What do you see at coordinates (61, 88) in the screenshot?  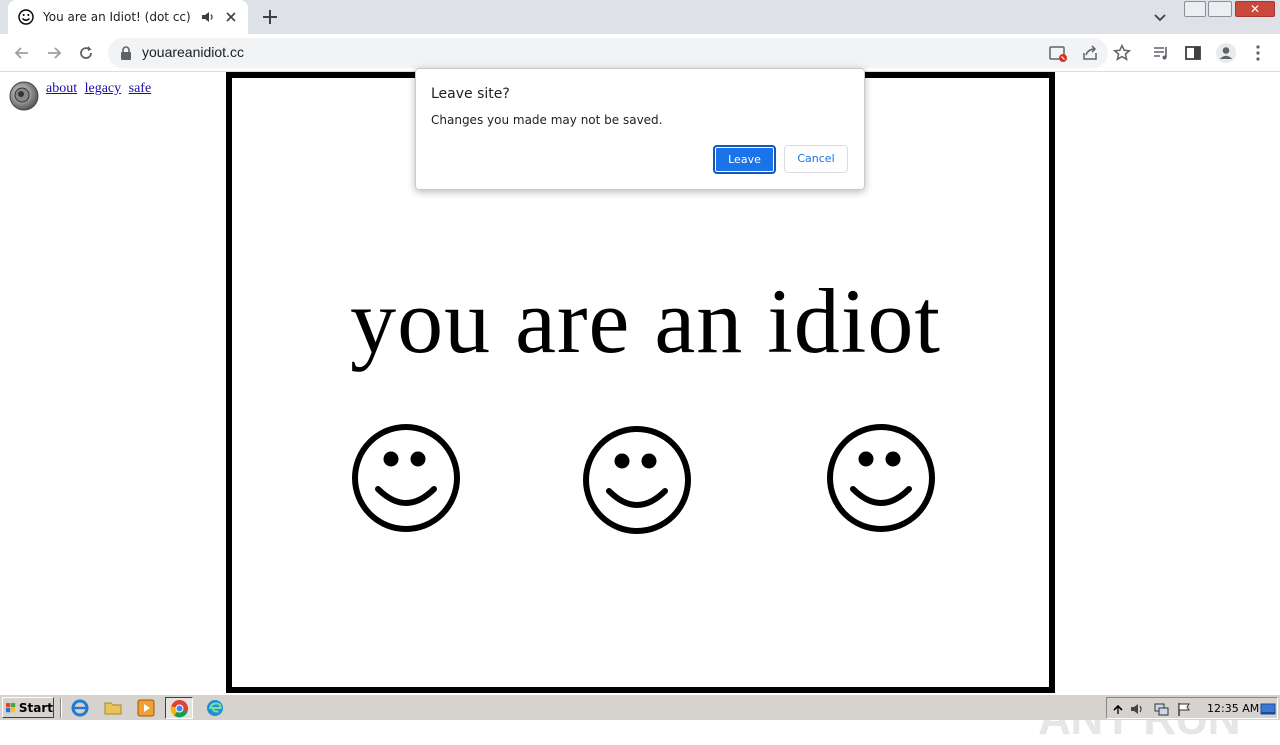 I see `about-link: about` at bounding box center [61, 88].